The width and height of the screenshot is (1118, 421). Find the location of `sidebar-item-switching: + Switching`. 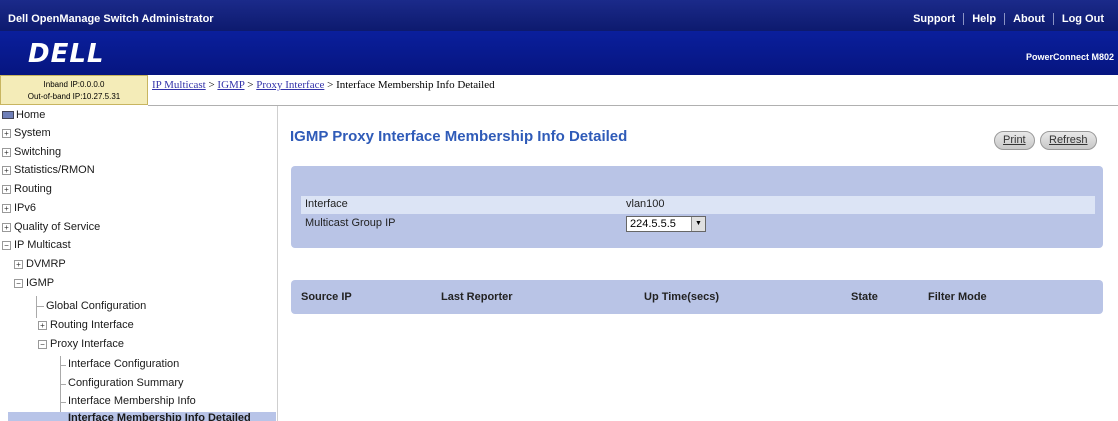

sidebar-item-switching: + Switching is located at coordinates (31, 152).